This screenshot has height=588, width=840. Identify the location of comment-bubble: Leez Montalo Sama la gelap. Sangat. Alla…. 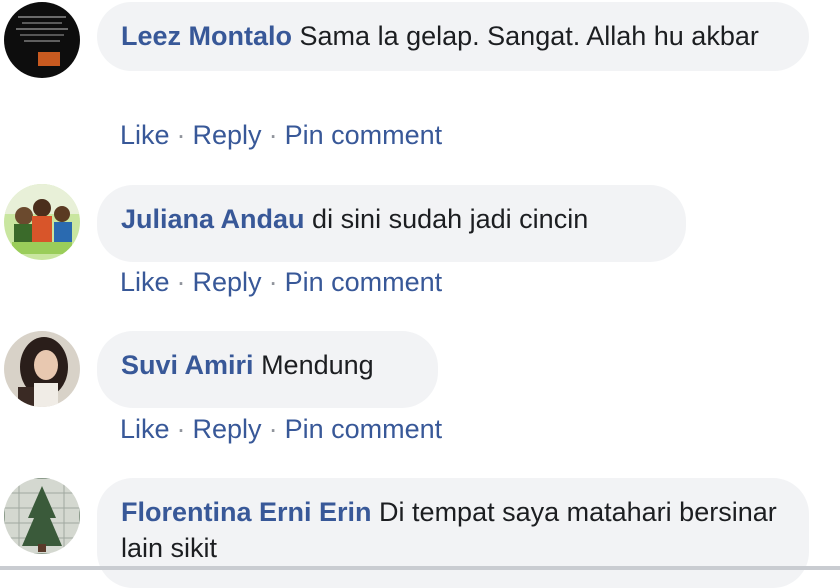
(453, 36).